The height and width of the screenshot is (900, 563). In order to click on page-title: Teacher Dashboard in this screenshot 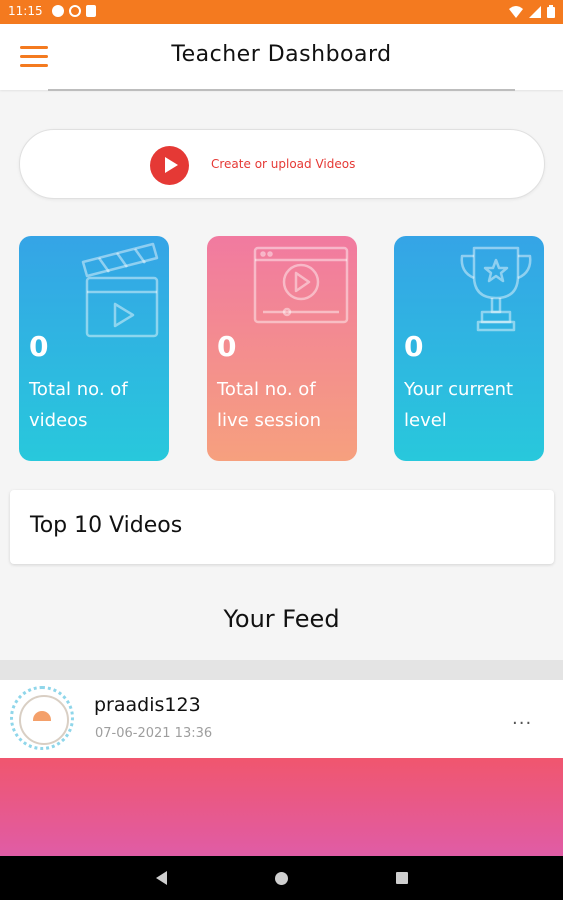, I will do `click(281, 54)`.